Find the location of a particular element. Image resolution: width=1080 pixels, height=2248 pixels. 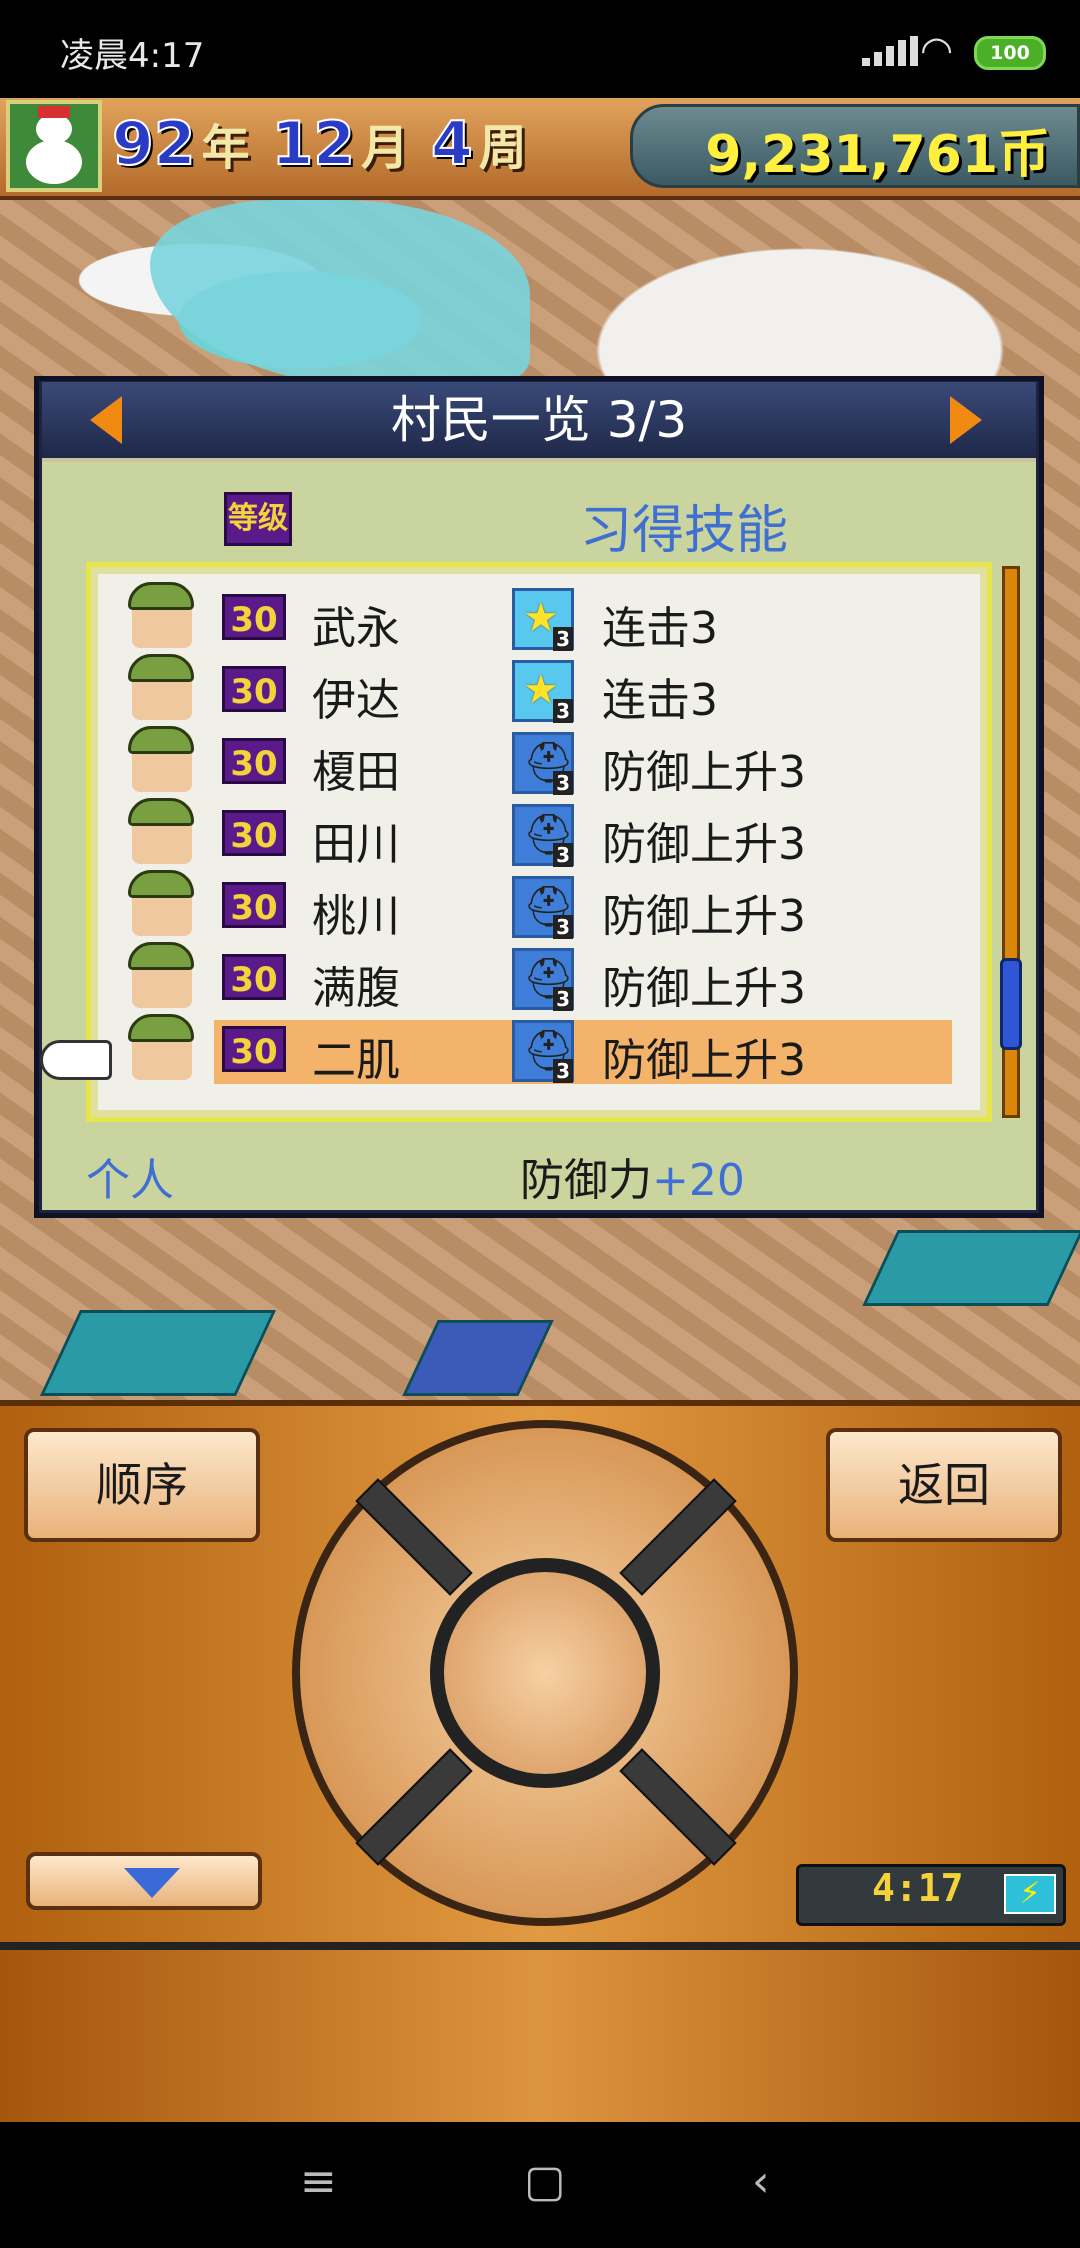

clock-time: 4:17 is located at coordinates (918, 1888).